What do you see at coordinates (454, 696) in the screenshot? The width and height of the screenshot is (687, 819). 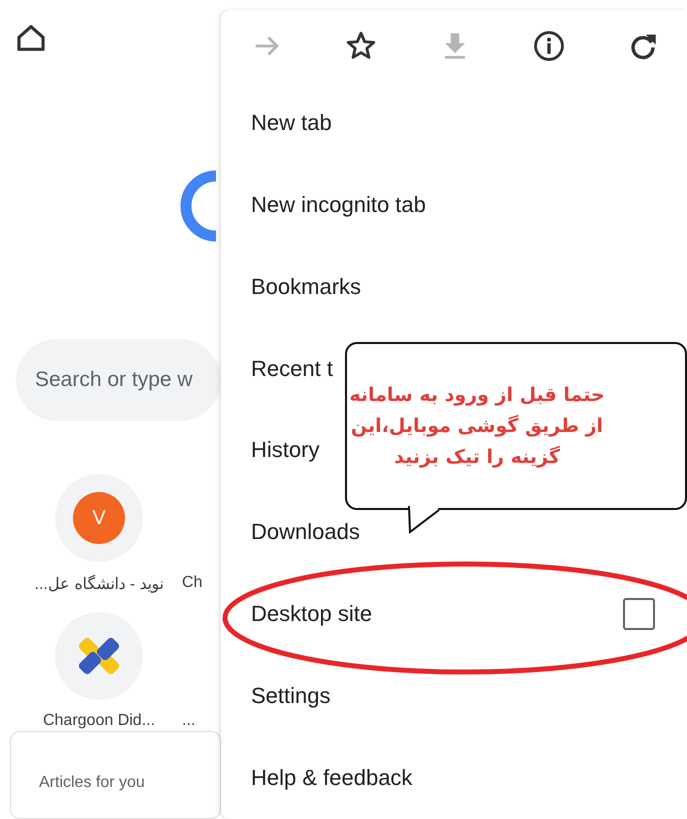 I see `menu-item: Settings` at bounding box center [454, 696].